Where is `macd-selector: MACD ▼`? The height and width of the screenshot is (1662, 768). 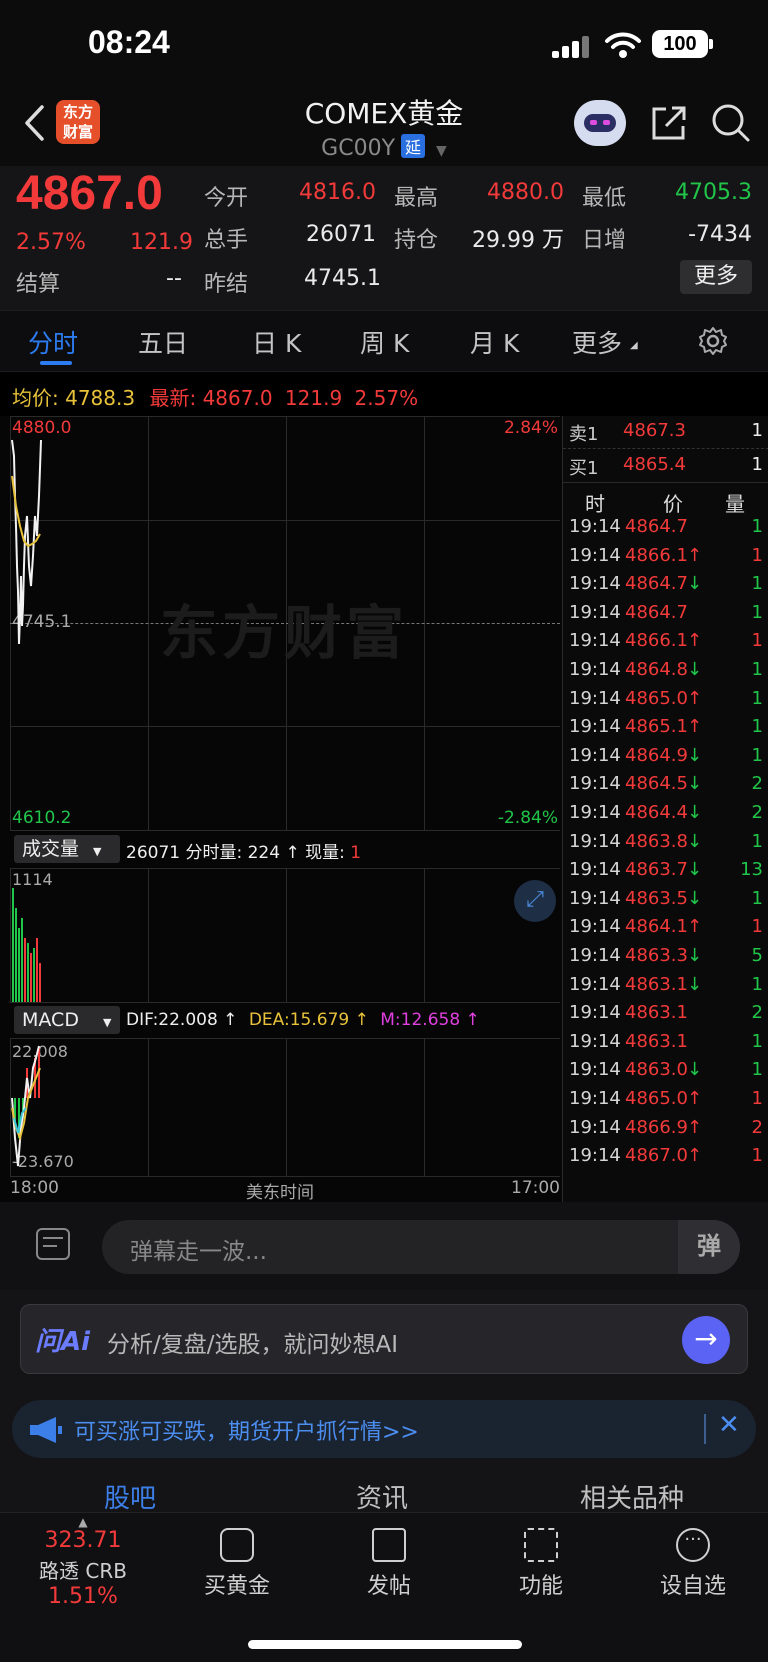
macd-selector: MACD ▼ is located at coordinates (67, 1020).